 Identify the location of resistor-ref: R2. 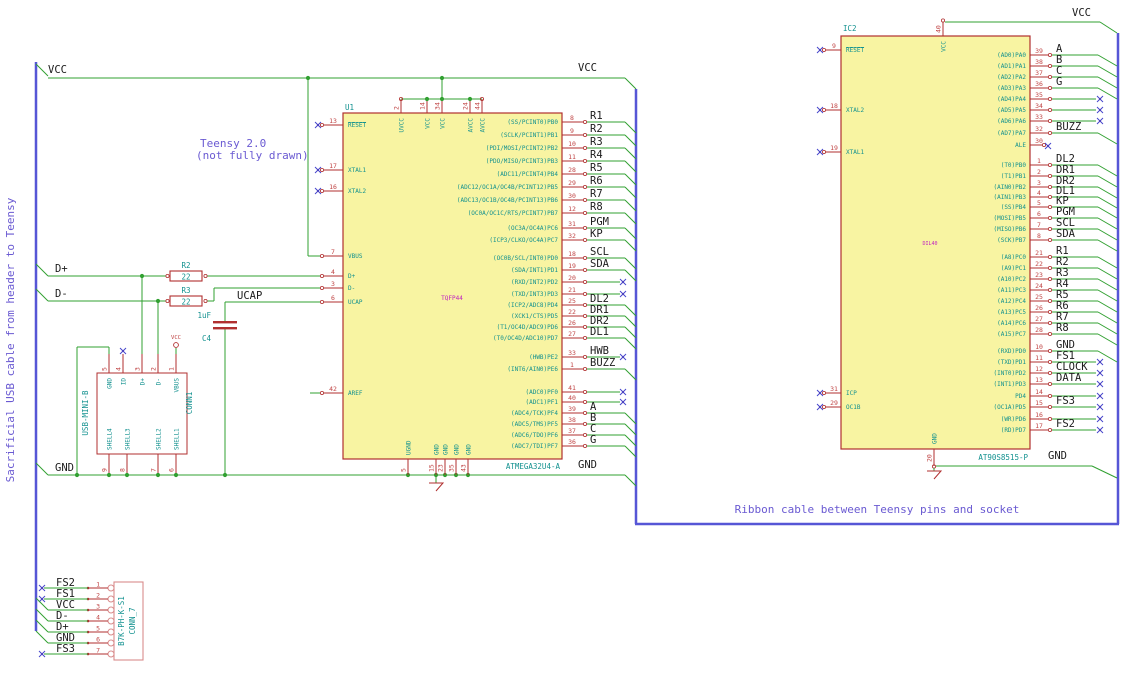
(185, 265).